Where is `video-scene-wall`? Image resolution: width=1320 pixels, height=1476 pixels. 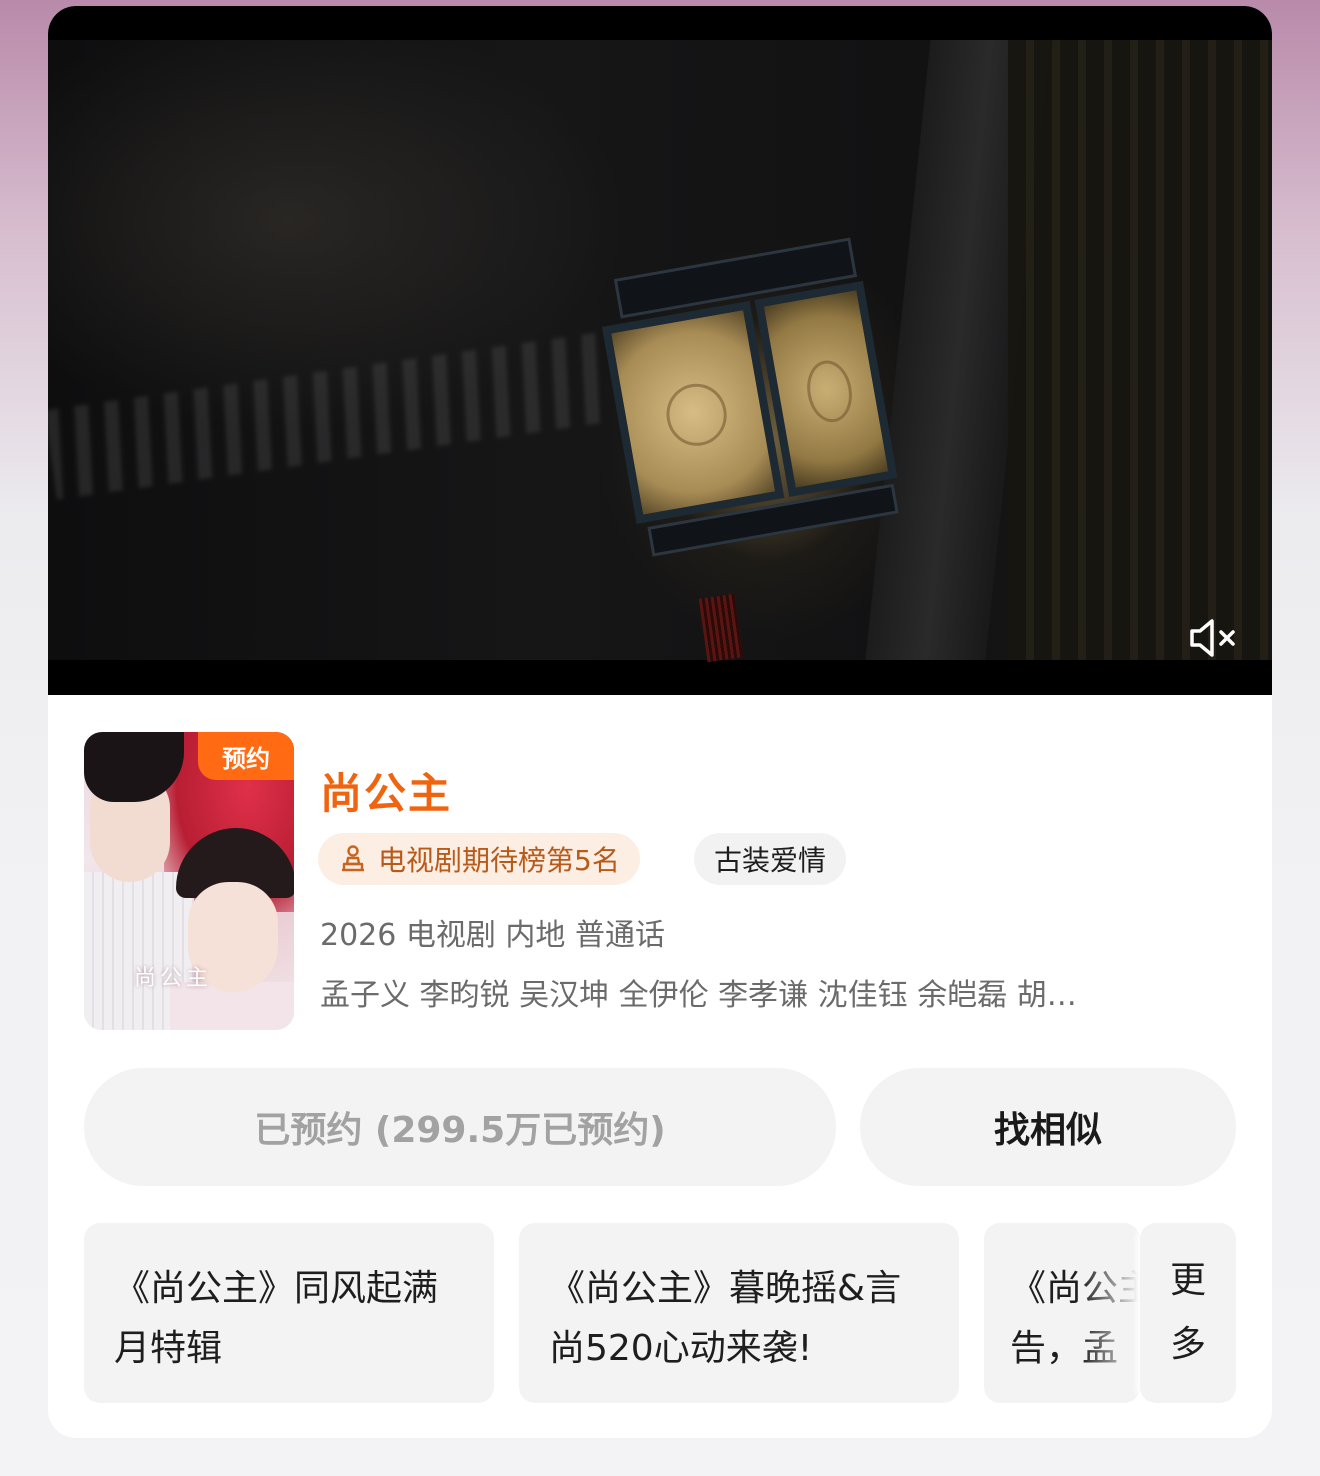 video-scene-wall is located at coordinates (1140, 350).